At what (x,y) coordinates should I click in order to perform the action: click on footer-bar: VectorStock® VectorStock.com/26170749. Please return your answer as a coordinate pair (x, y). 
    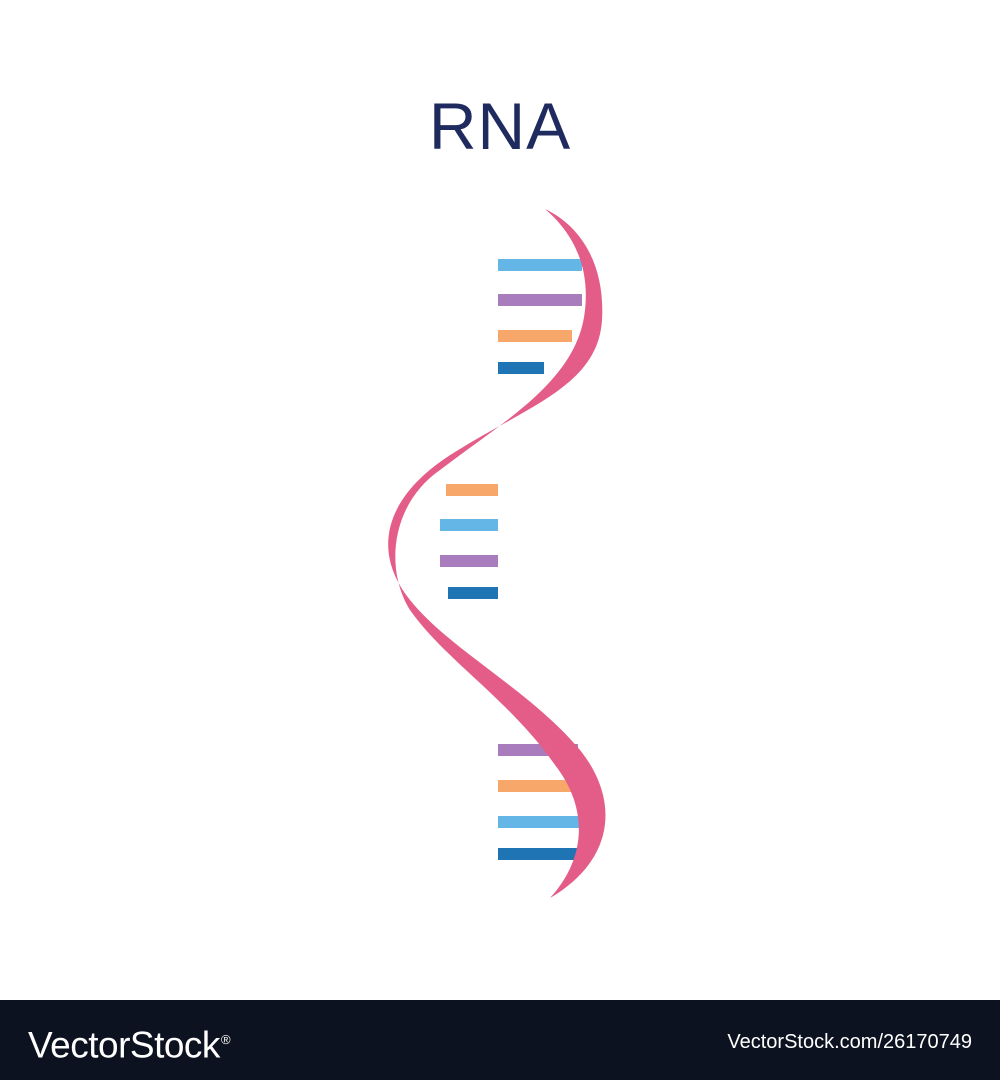
    Looking at the image, I should click on (500, 1040).